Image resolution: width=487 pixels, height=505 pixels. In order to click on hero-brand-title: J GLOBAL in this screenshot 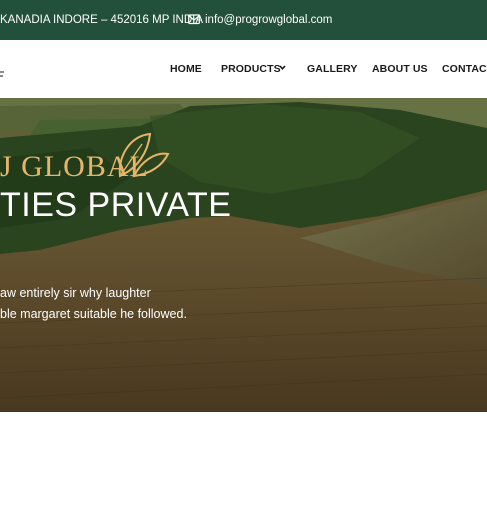, I will do `click(74, 166)`.